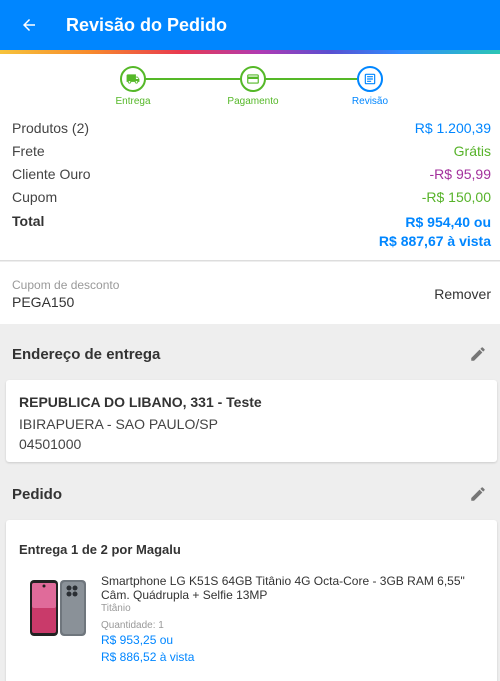 Image resolution: width=500 pixels, height=681 pixels. I want to click on summary-row-products: Produtos (2) R$ 1.200,39, so click(251, 128).